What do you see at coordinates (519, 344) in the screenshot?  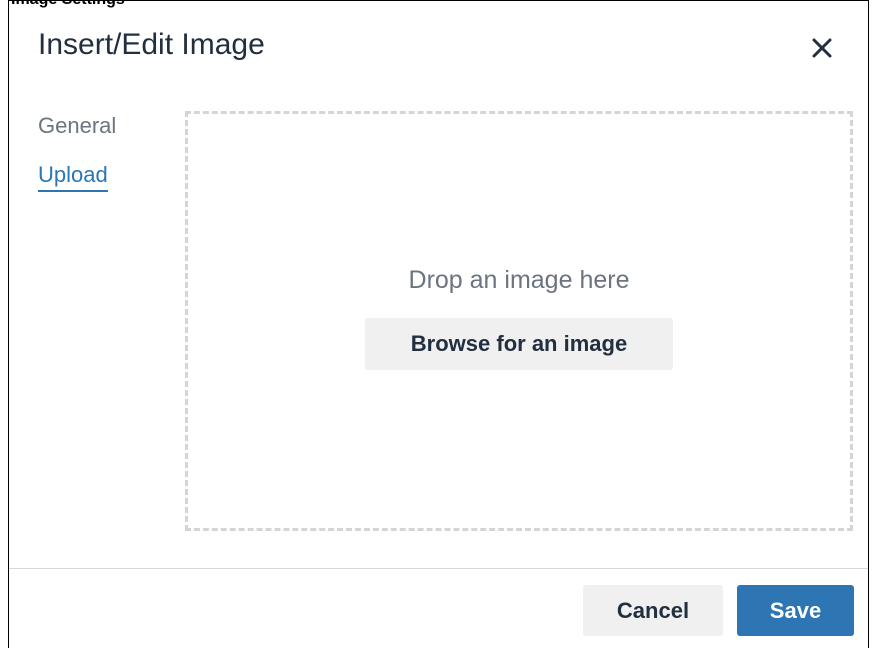 I see `browse-image-button: Browse for an image` at bounding box center [519, 344].